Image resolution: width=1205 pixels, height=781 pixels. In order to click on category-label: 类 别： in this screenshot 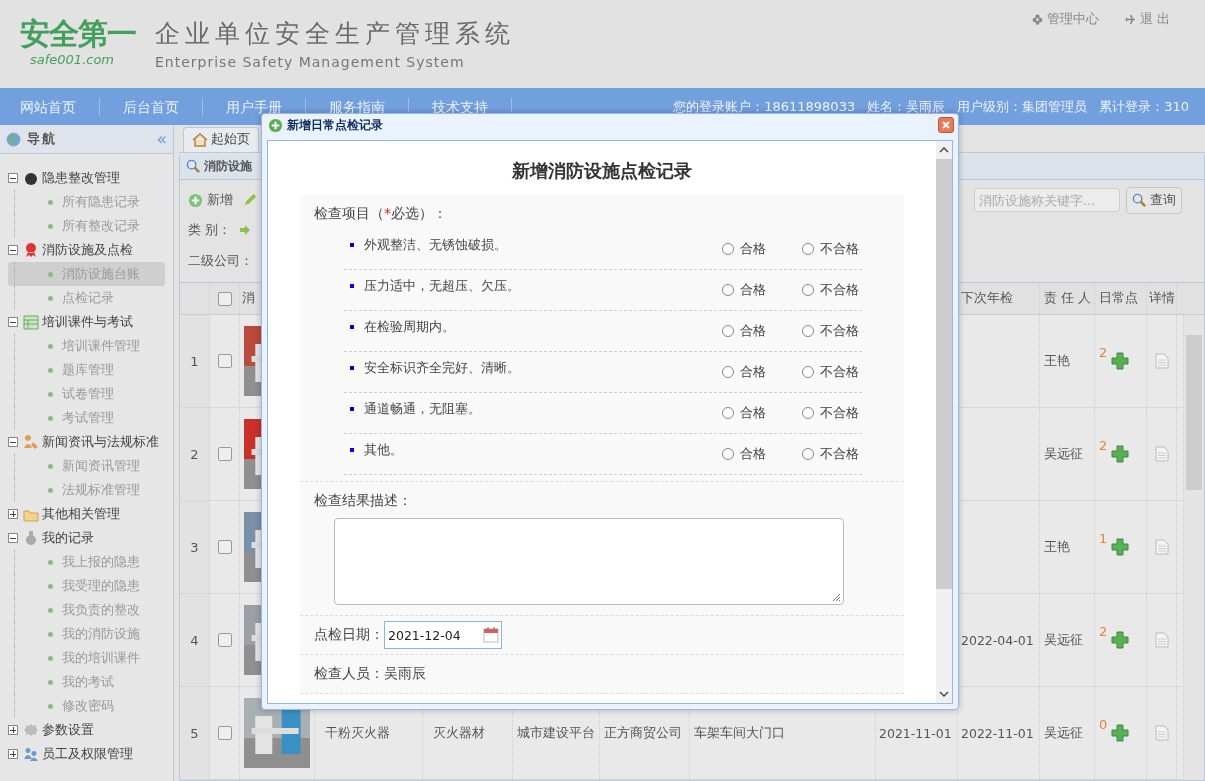, I will do `click(210, 229)`.